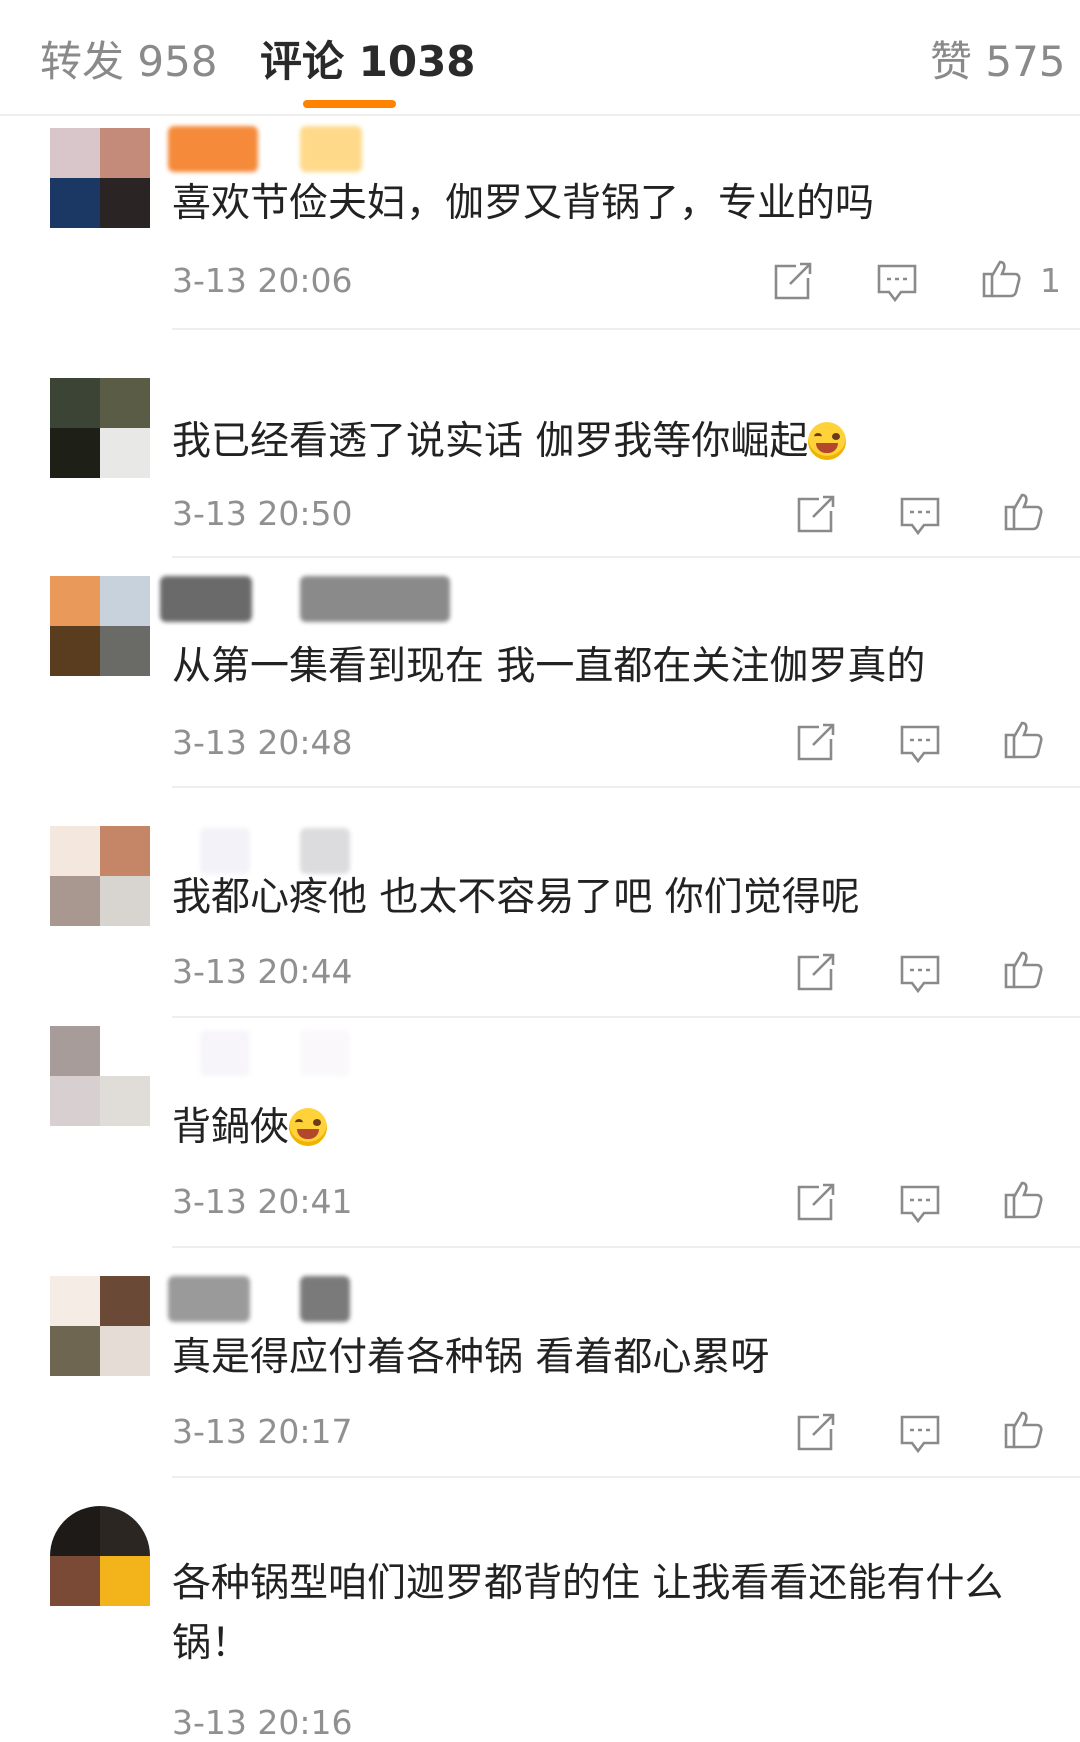 This screenshot has height=1742, width=1080. Describe the element at coordinates (262, 1431) in the screenshot. I see `comment-time: 3-13 20:17` at that location.